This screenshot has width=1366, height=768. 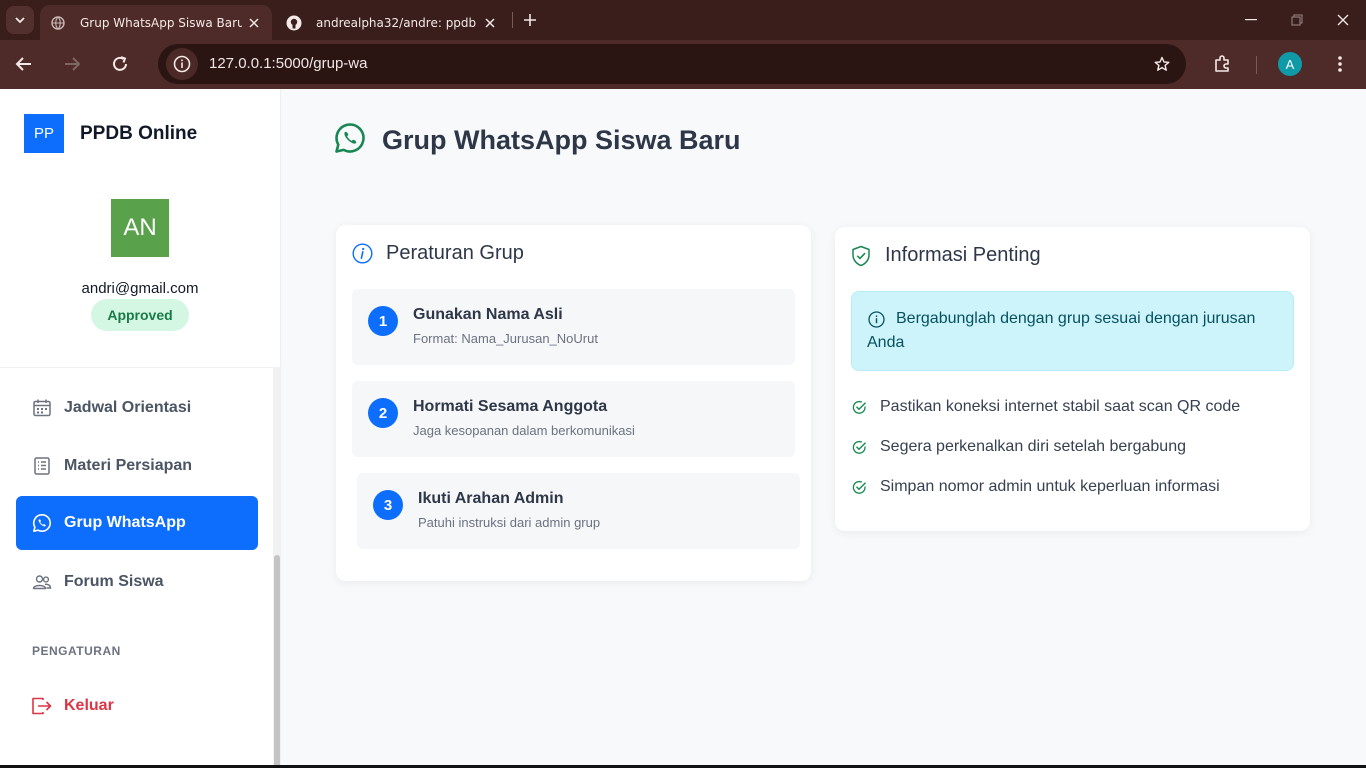 I want to click on sidebar-divider, so click(x=140, y=367).